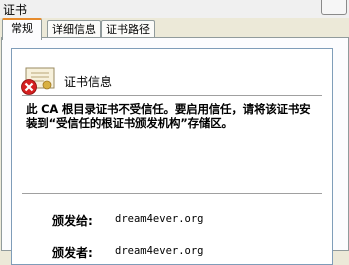 The image size is (349, 265). Describe the element at coordinates (159, 251) in the screenshot. I see `issued-by-value: dream4ever.org` at that location.